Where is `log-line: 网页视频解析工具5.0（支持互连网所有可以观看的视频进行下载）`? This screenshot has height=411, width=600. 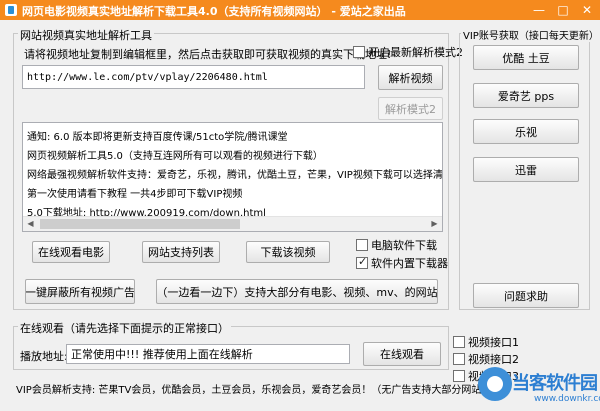 log-line: 网页视频解析工具5.0（支持互连网所有可以观看的视频进行下载） is located at coordinates (175, 156).